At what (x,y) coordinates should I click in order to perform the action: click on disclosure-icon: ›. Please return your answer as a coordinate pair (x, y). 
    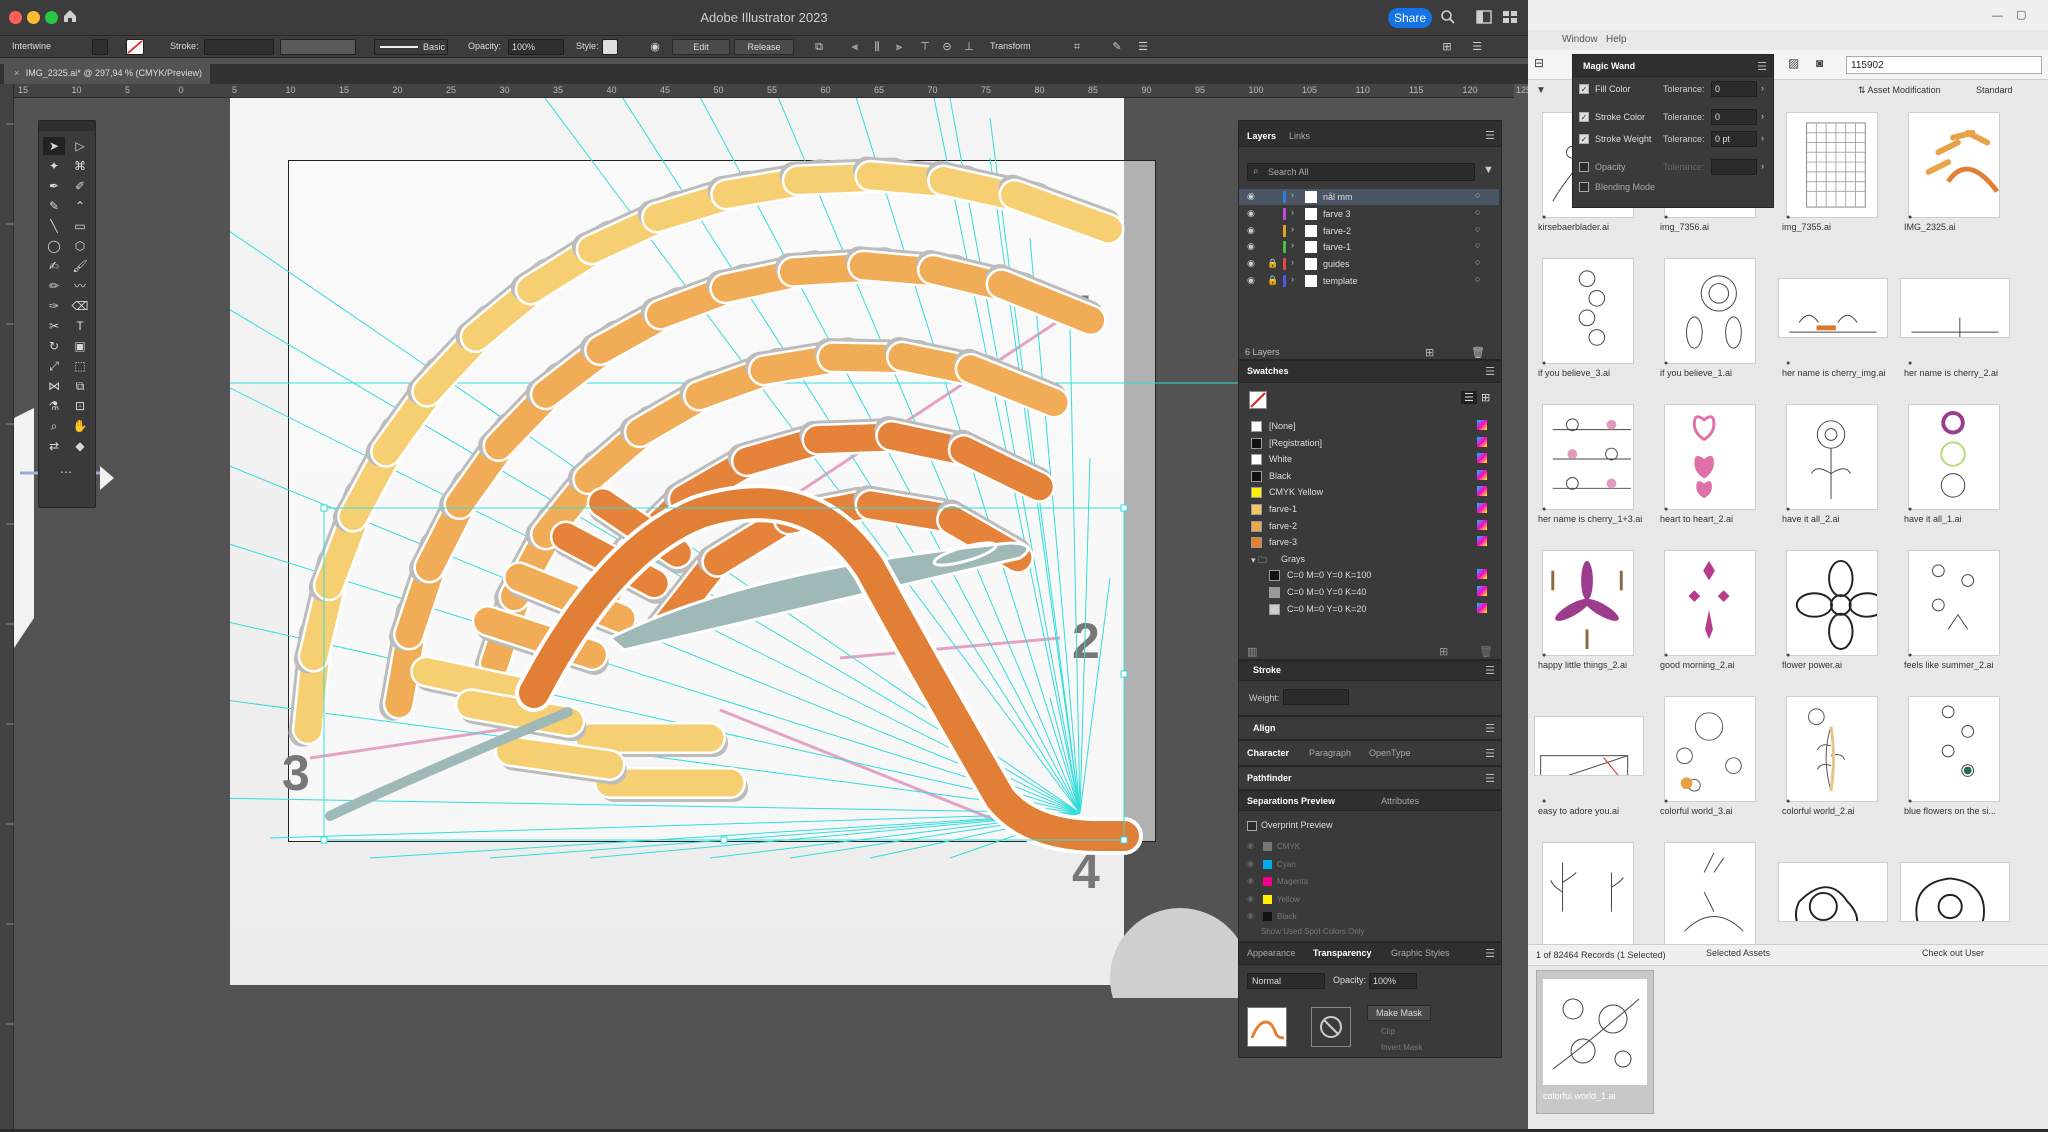
    Looking at the image, I should click on (1292, 279).